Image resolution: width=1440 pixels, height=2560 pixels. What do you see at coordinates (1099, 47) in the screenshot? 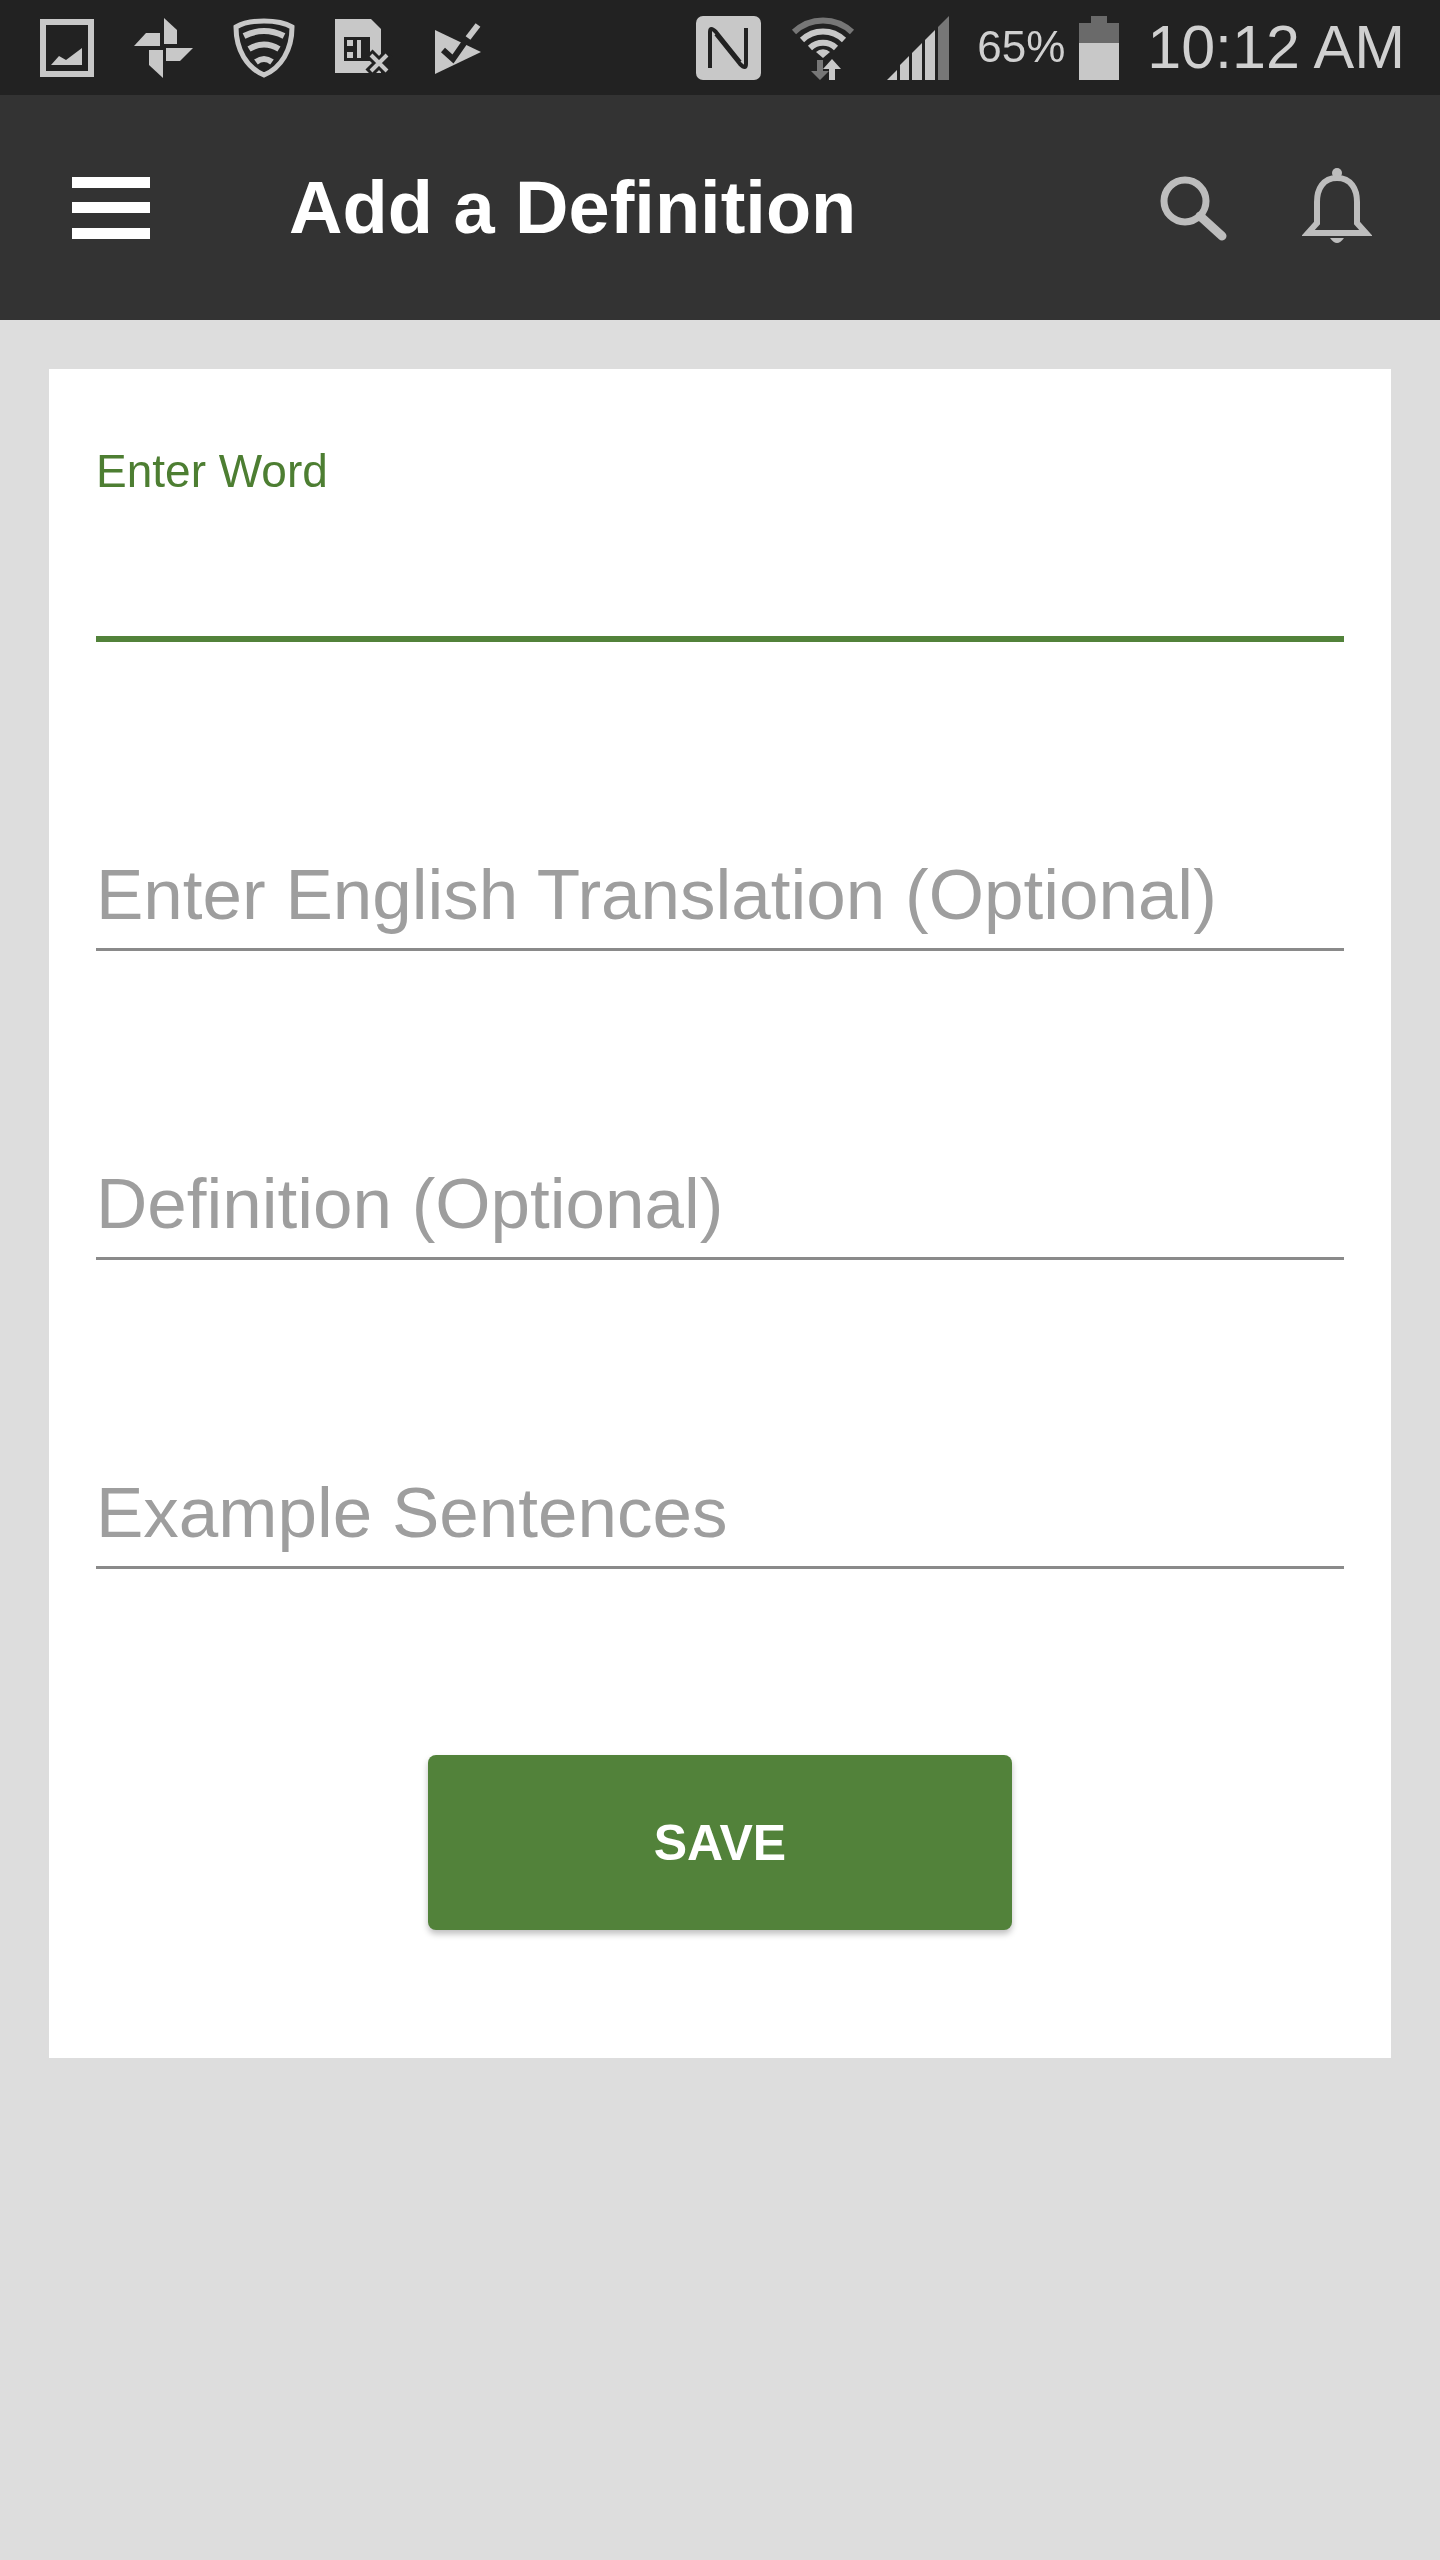
I see `battery-icon` at bounding box center [1099, 47].